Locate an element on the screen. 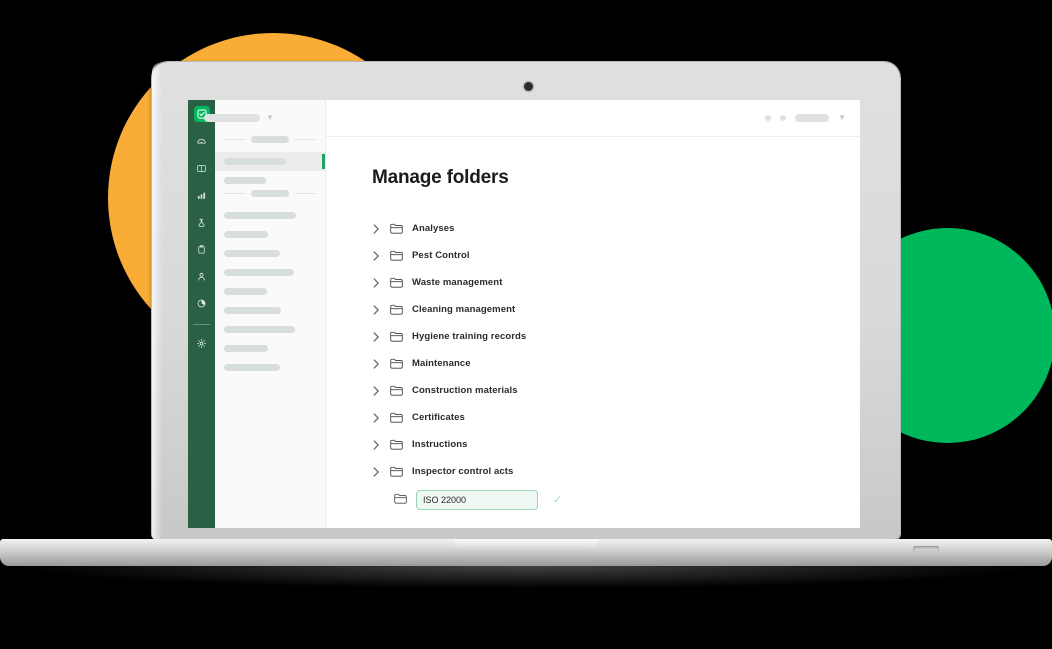  workspace-selector: ▼ is located at coordinates (239, 118).